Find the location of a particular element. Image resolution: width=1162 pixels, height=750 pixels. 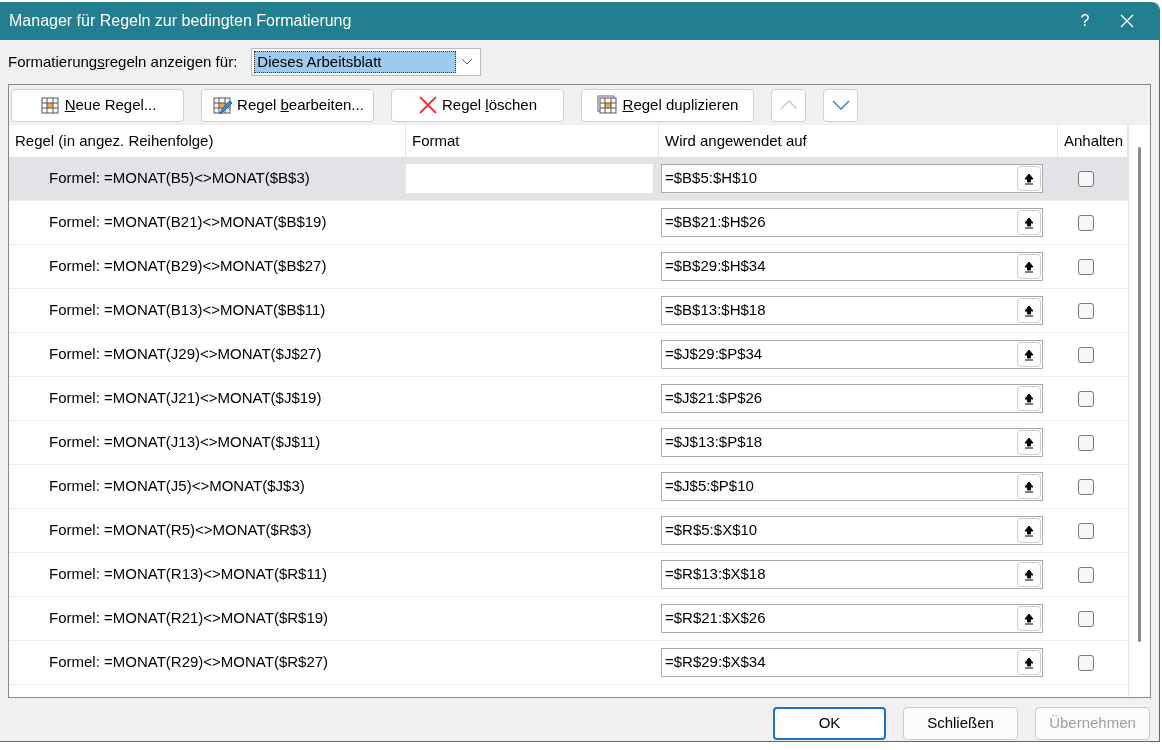

rule-row: Formel: =MONAT(B5)<>MONAT($B$3) =$B$5:$H$10 is located at coordinates (568, 179).